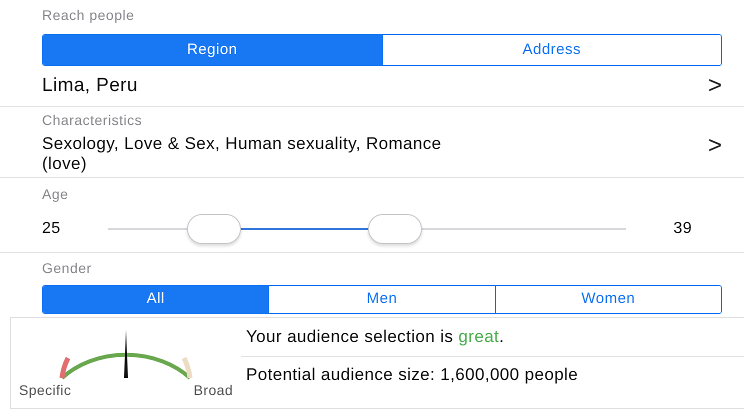  I want to click on section-label: Reach people, so click(89, 15).